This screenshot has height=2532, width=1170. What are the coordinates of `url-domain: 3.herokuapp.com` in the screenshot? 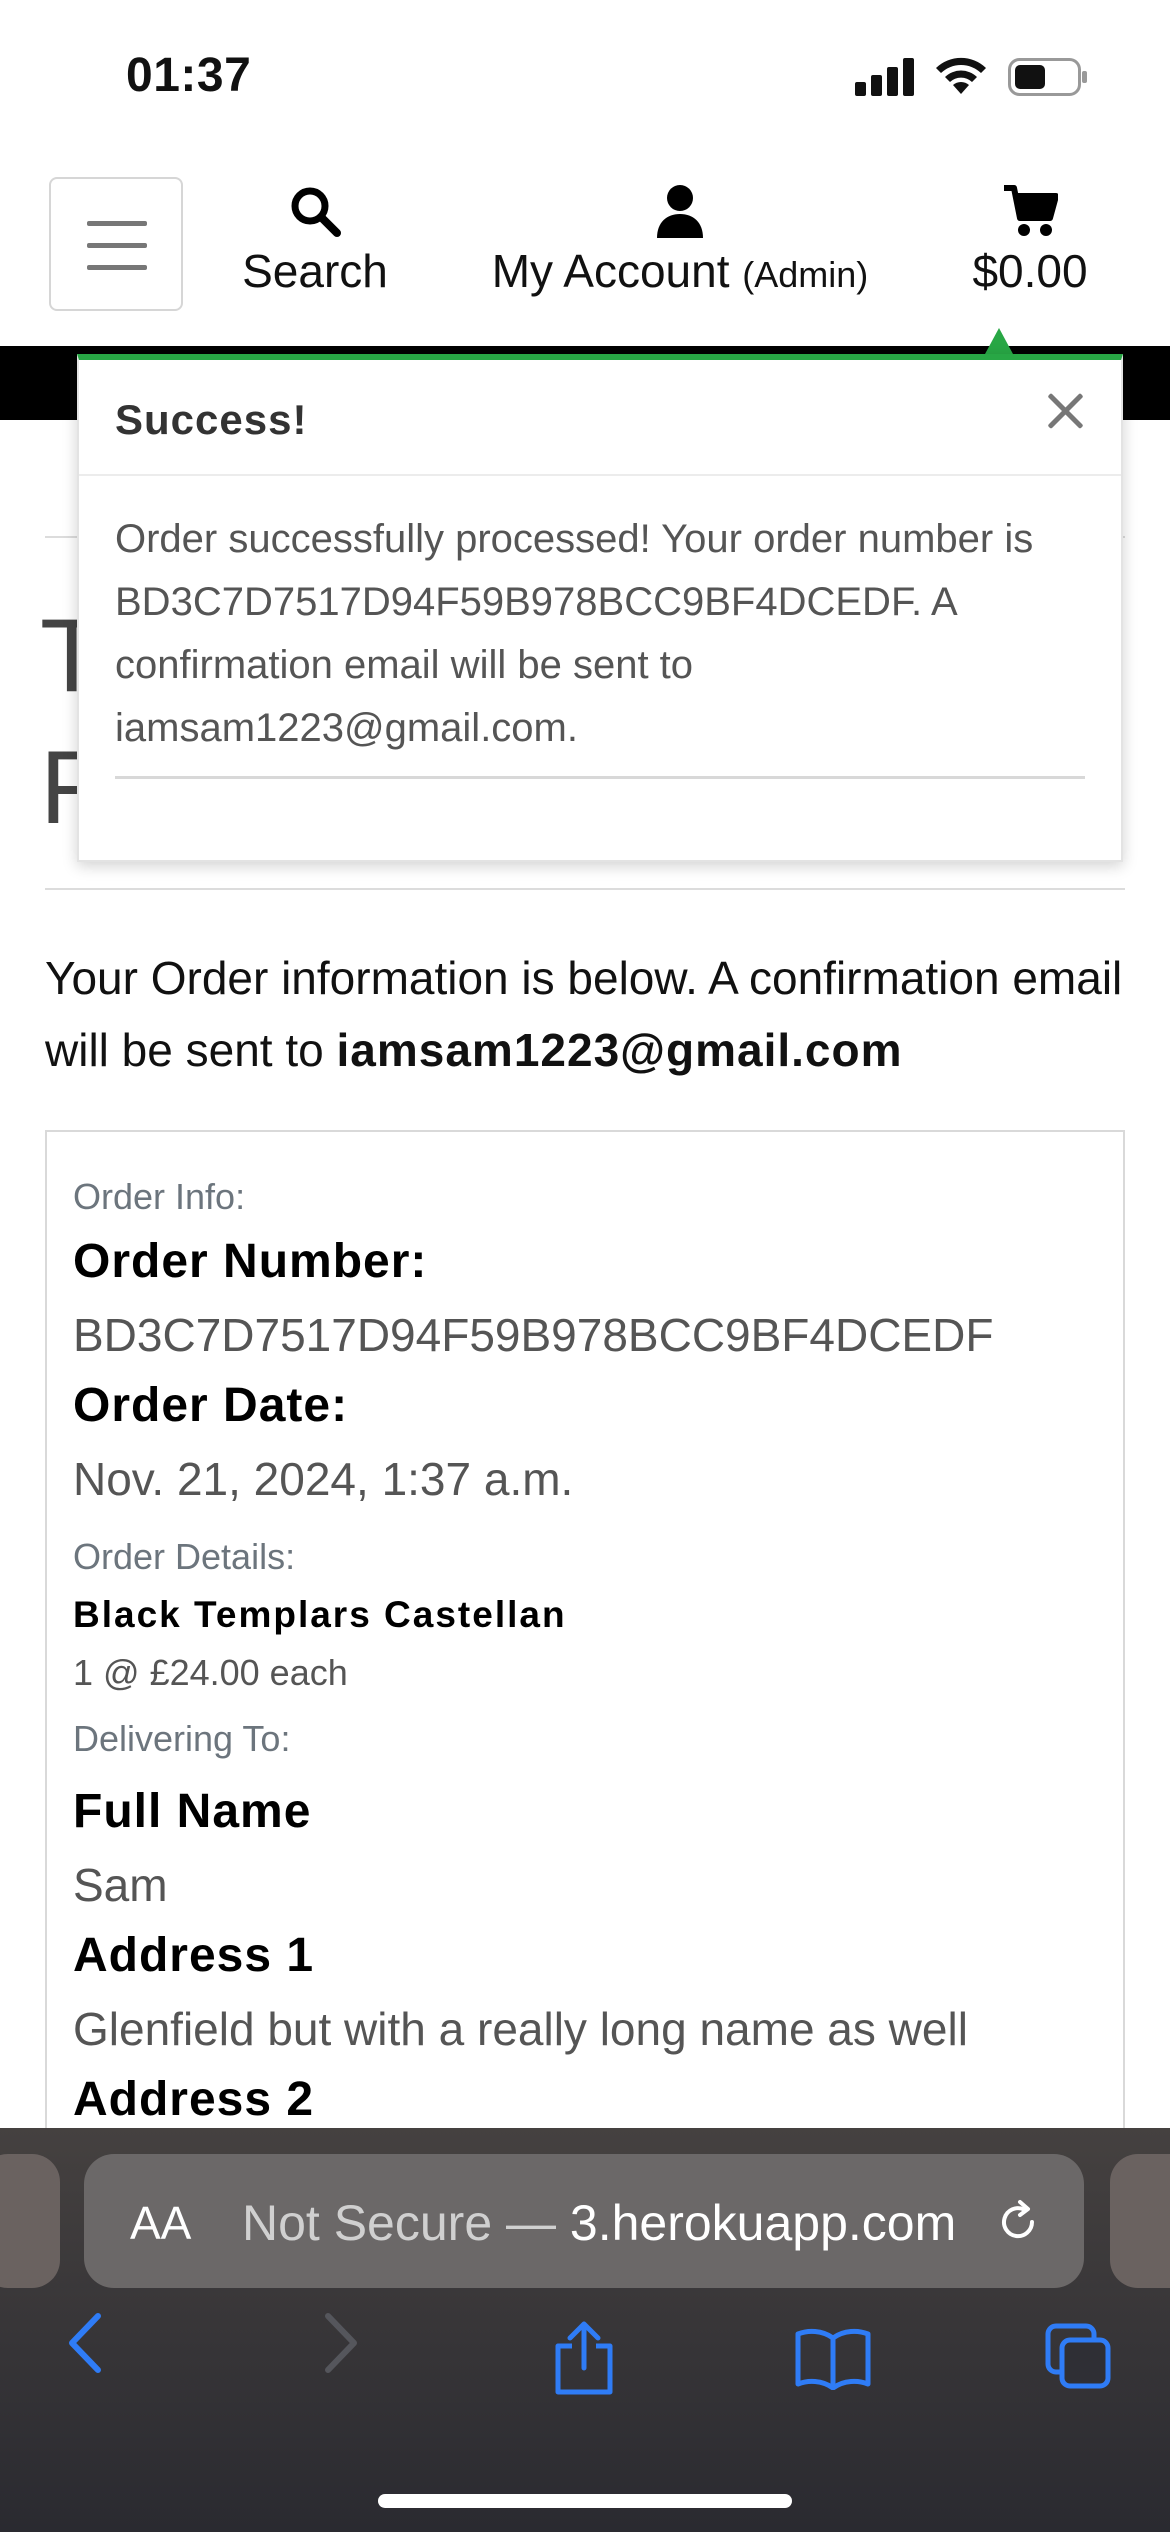 It's located at (763, 2223).